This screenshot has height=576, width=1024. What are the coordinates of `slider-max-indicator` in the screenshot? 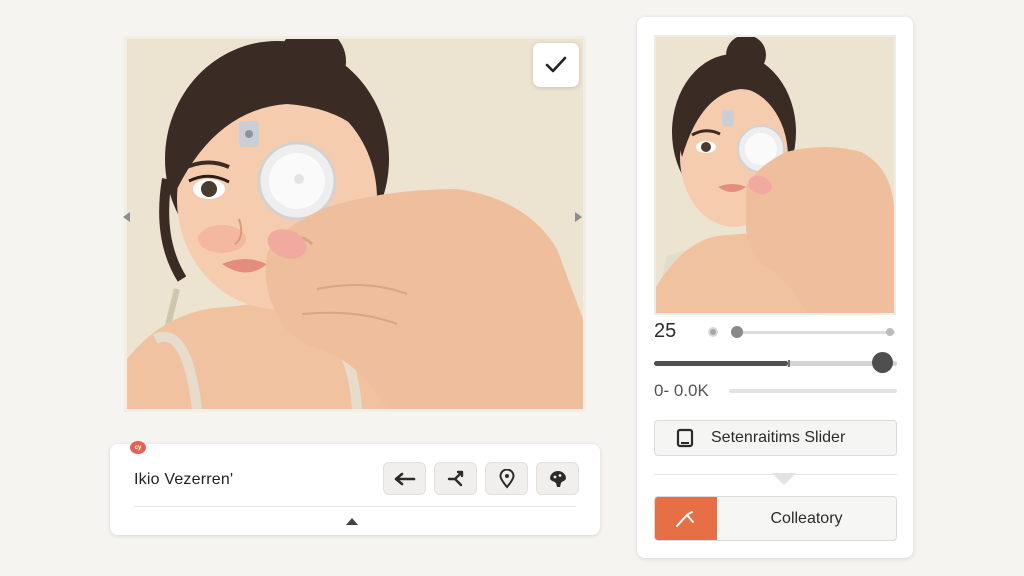 It's located at (890, 332).